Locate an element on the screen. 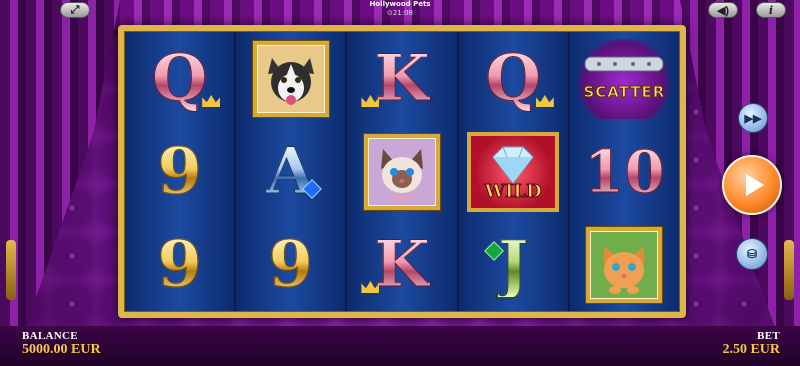 The height and width of the screenshot is (366, 800). game-header: Hollywood Pets ⊙21:08 is located at coordinates (400, 9).